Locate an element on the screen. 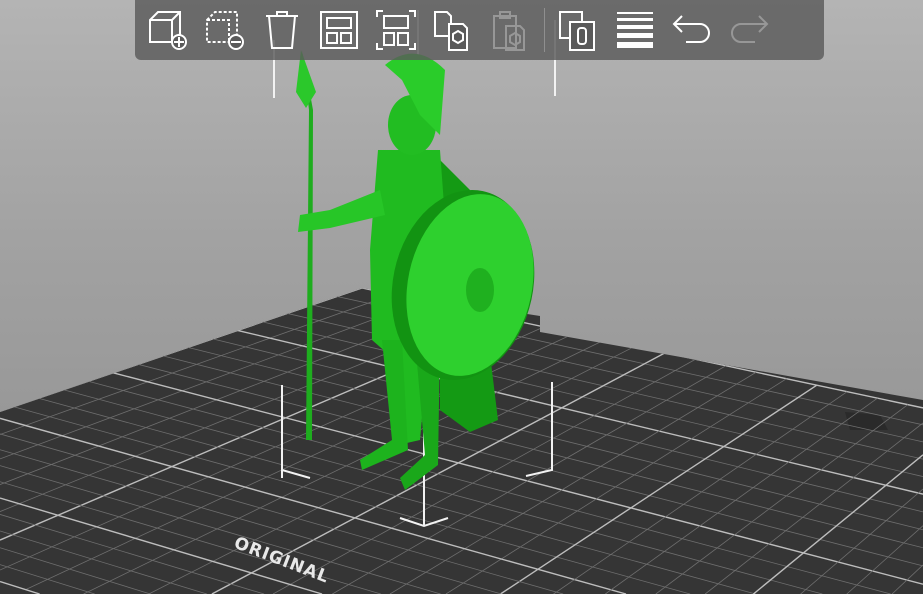  trash-icon is located at coordinates (282, 30).